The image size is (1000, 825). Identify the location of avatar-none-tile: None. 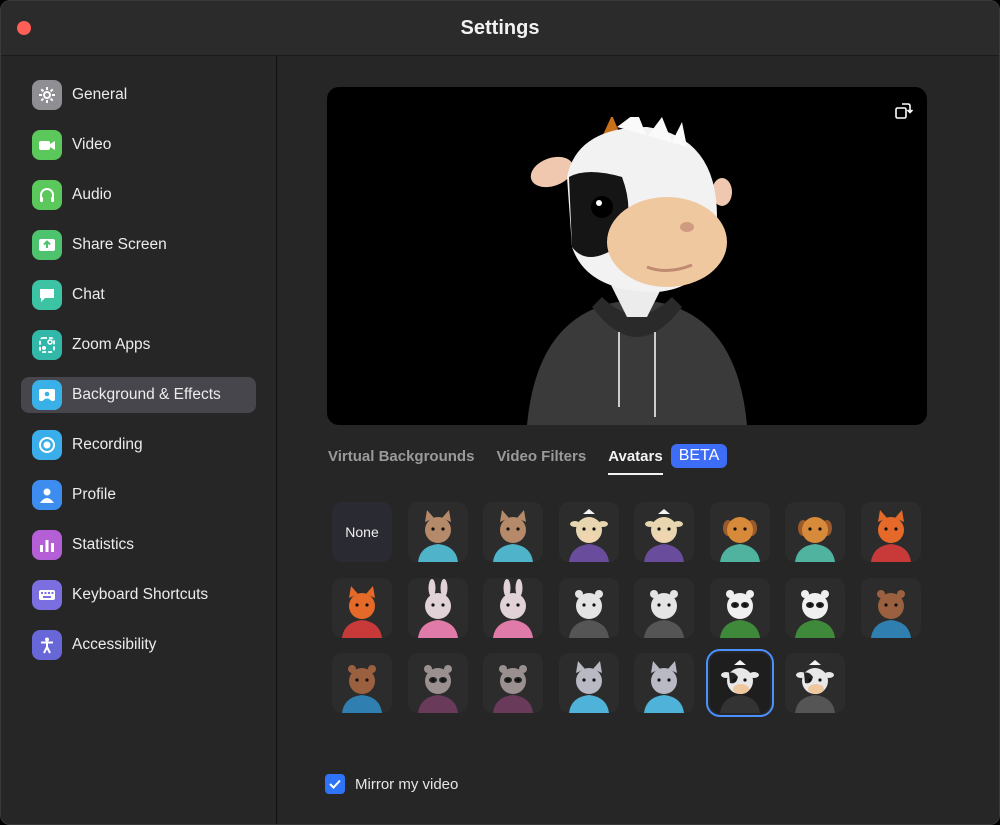
(362, 532).